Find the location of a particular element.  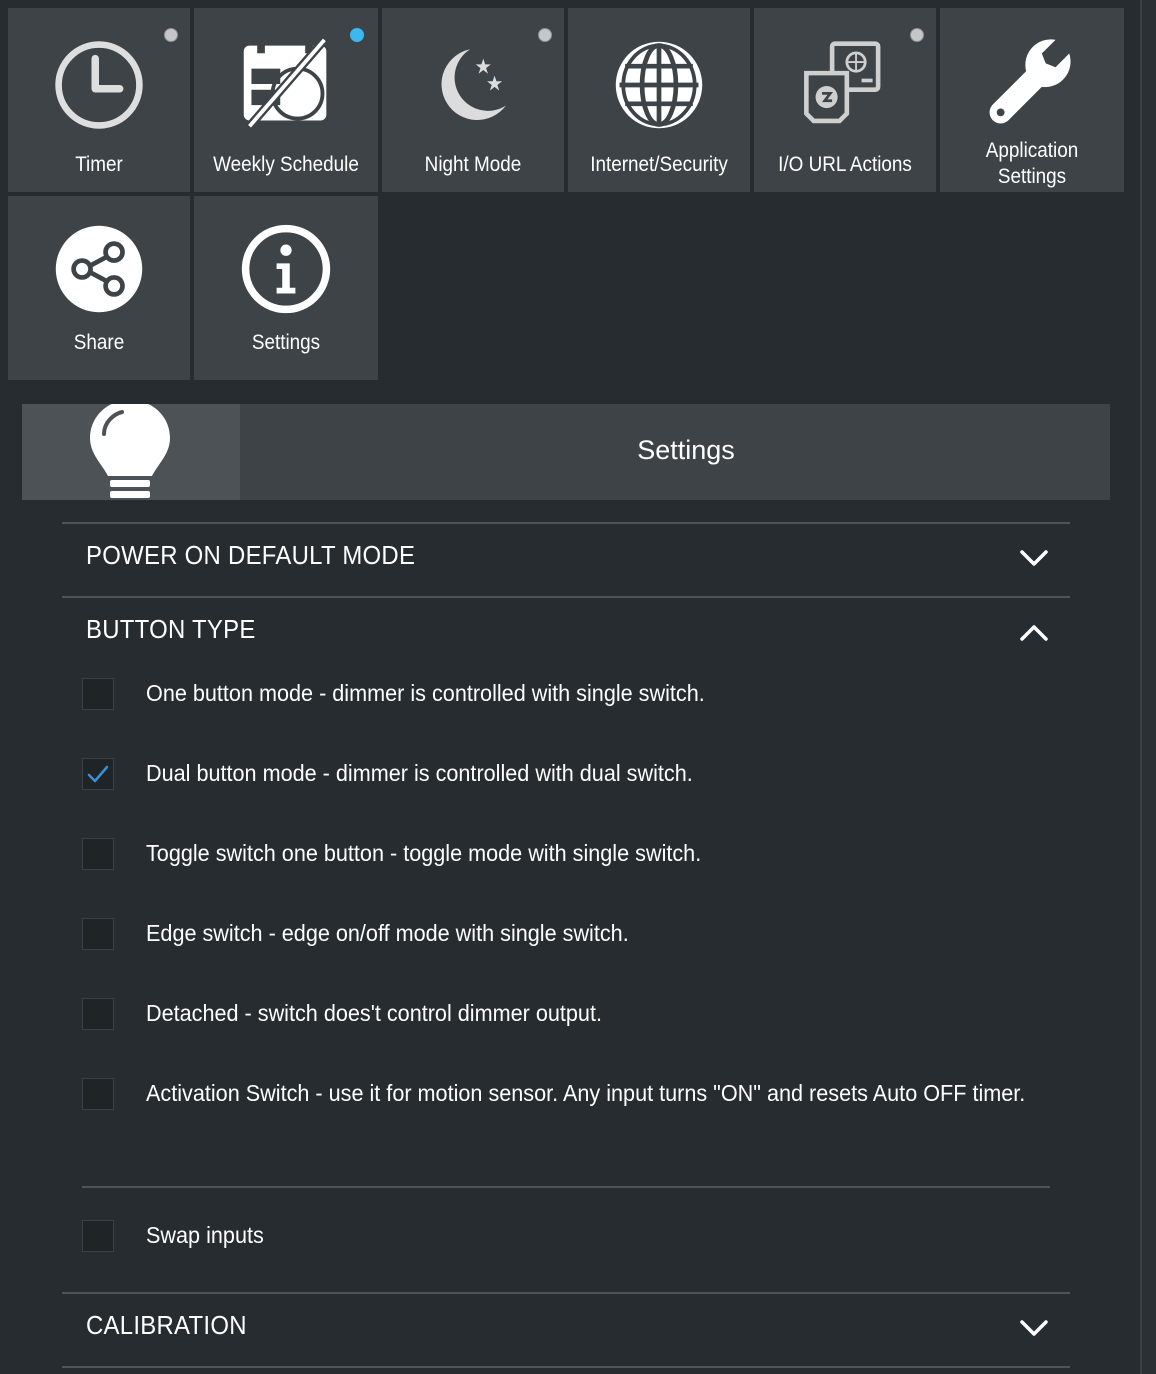

option-swap-inputs: Swap inputs is located at coordinates (567, 1238).